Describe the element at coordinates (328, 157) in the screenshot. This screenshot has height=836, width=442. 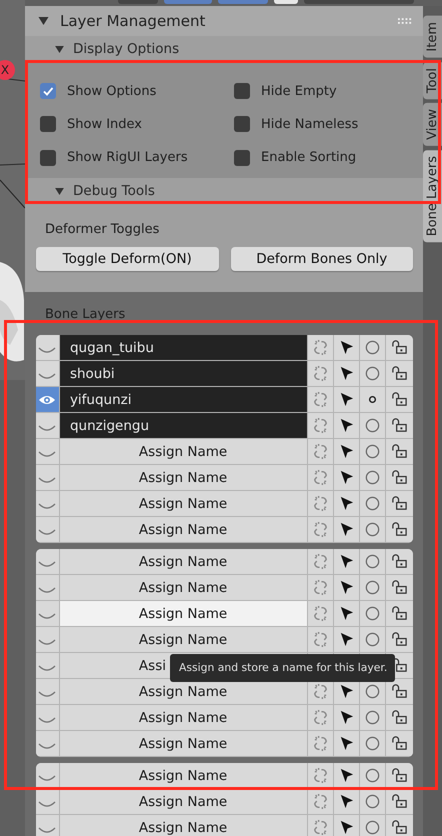
I see `checkbox-option: Enable Sorting` at that location.